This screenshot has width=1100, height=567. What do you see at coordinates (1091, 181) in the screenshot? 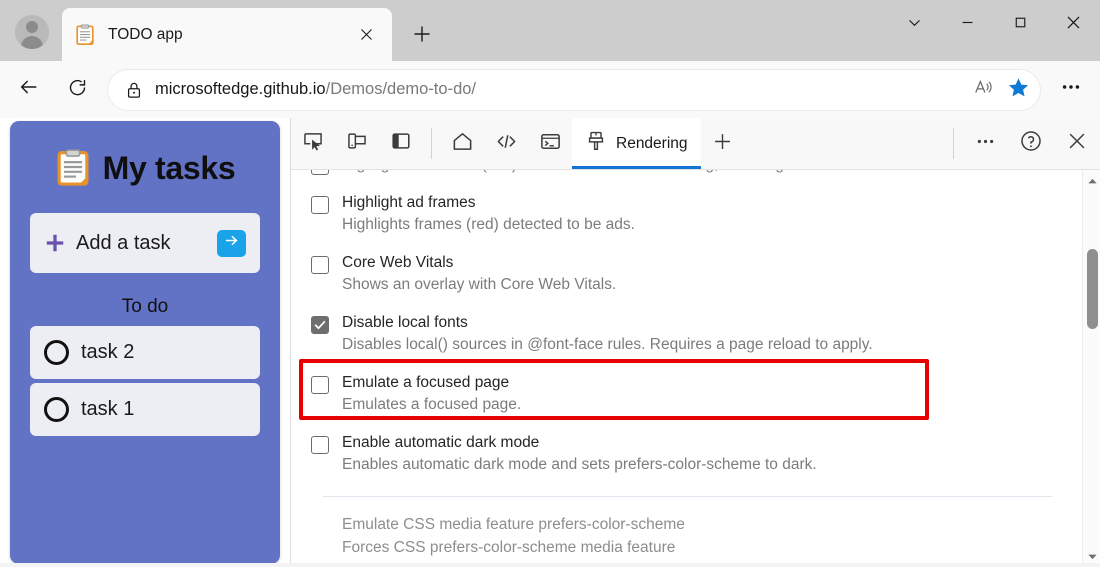
I see `triangle-up-icon` at bounding box center [1091, 181].